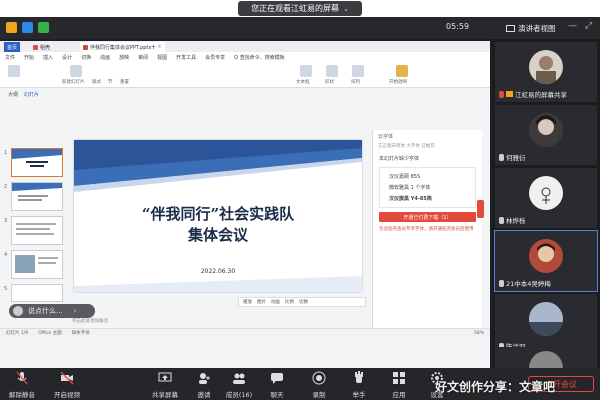 This screenshot has height=400, width=600. What do you see at coordinates (332, 71) in the screenshot?
I see `shape-icon` at bounding box center [332, 71].